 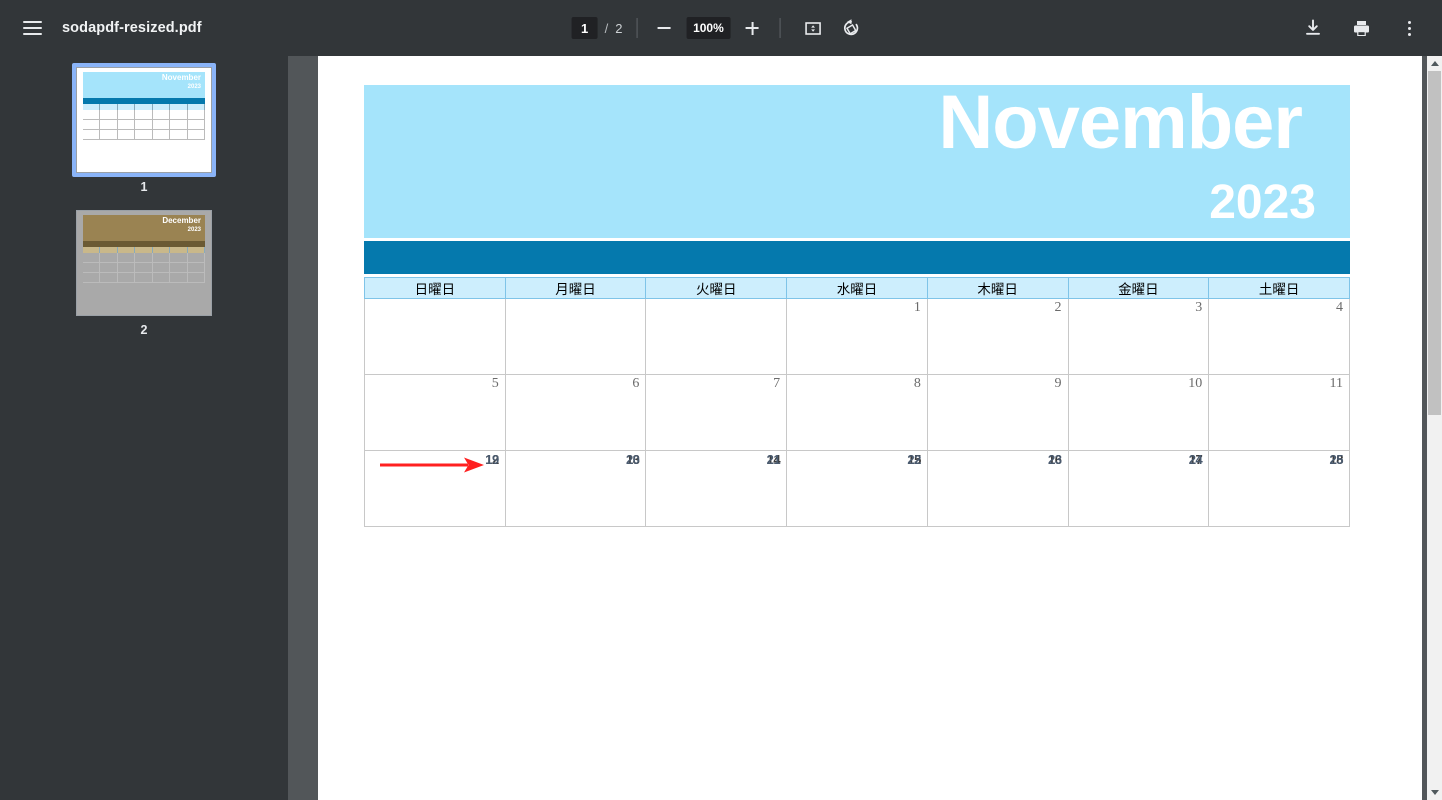 I want to click on vertical-scrollbar, so click(x=1434, y=428).